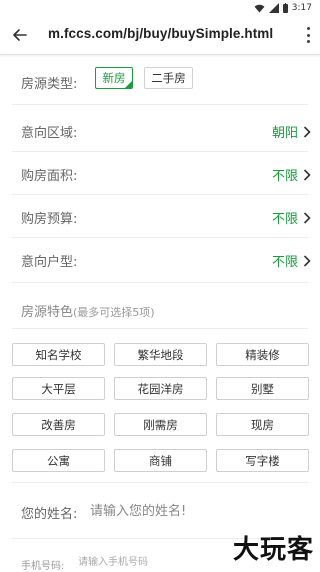 The height and width of the screenshot is (572, 320). What do you see at coordinates (114, 312) in the screenshot?
I see `features-hint: (最多可选择5项)` at bounding box center [114, 312].